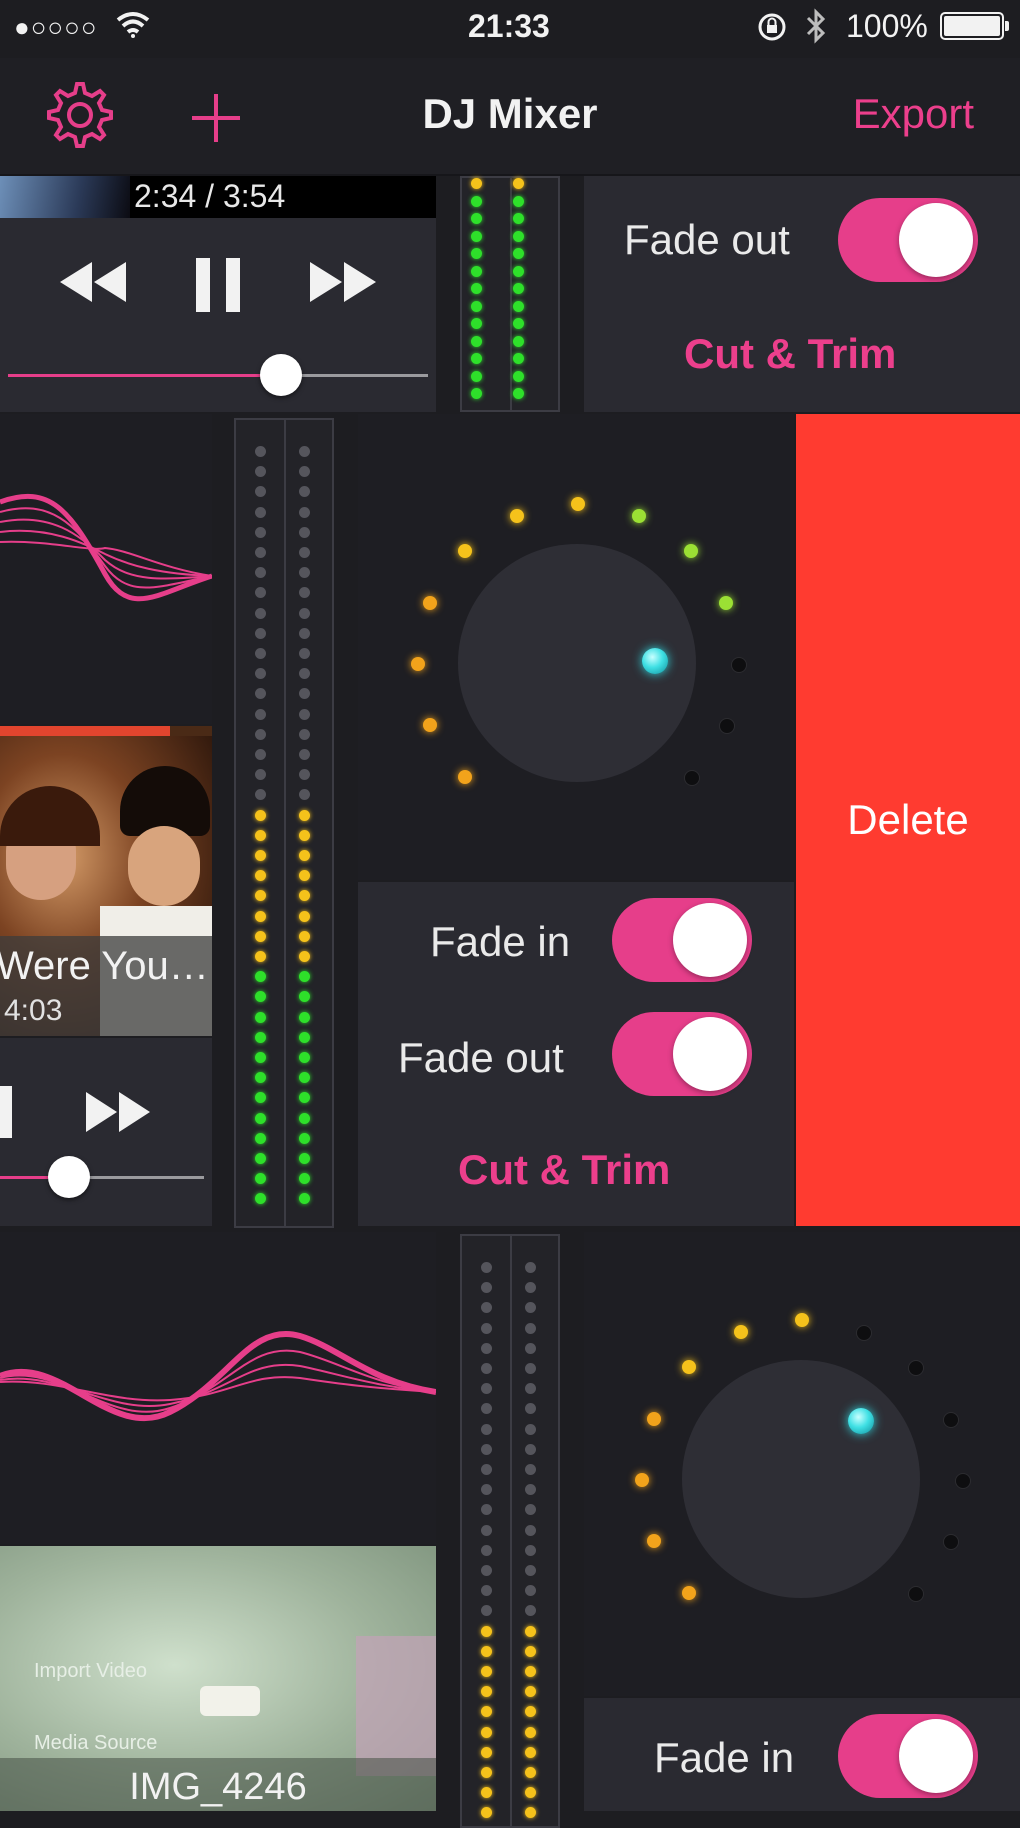  I want to click on track-1-cut-trim-button: Cut & Trim, so click(790, 354).